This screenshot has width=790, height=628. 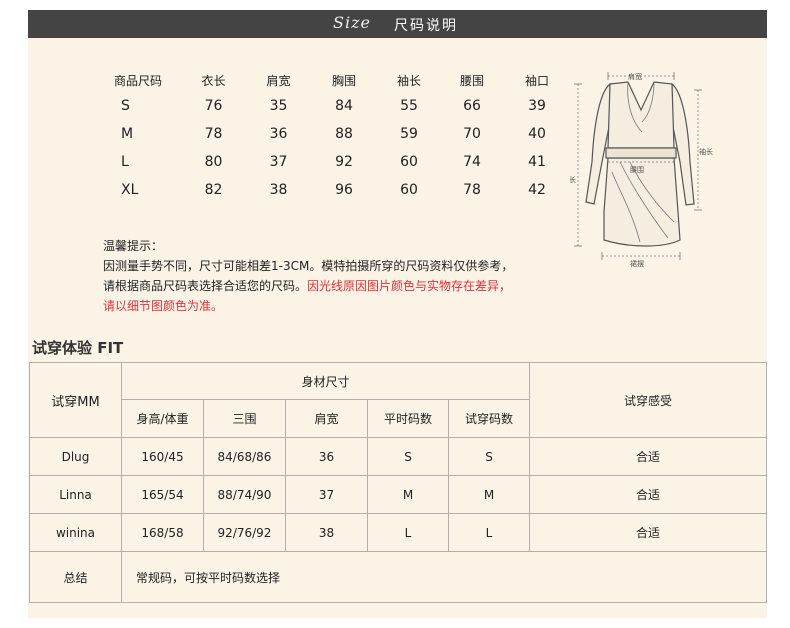 I want to click on header-shoulder-width: 肩宽, so click(x=326, y=418).